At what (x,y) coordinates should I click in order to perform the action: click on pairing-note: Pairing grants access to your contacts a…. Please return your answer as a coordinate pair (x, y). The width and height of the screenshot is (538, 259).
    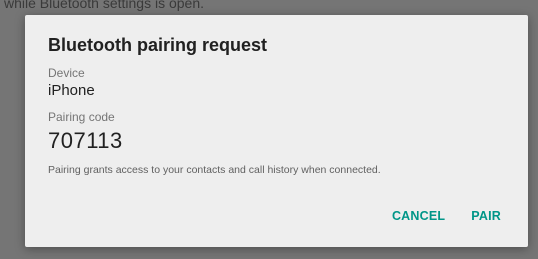
    Looking at the image, I should click on (214, 170).